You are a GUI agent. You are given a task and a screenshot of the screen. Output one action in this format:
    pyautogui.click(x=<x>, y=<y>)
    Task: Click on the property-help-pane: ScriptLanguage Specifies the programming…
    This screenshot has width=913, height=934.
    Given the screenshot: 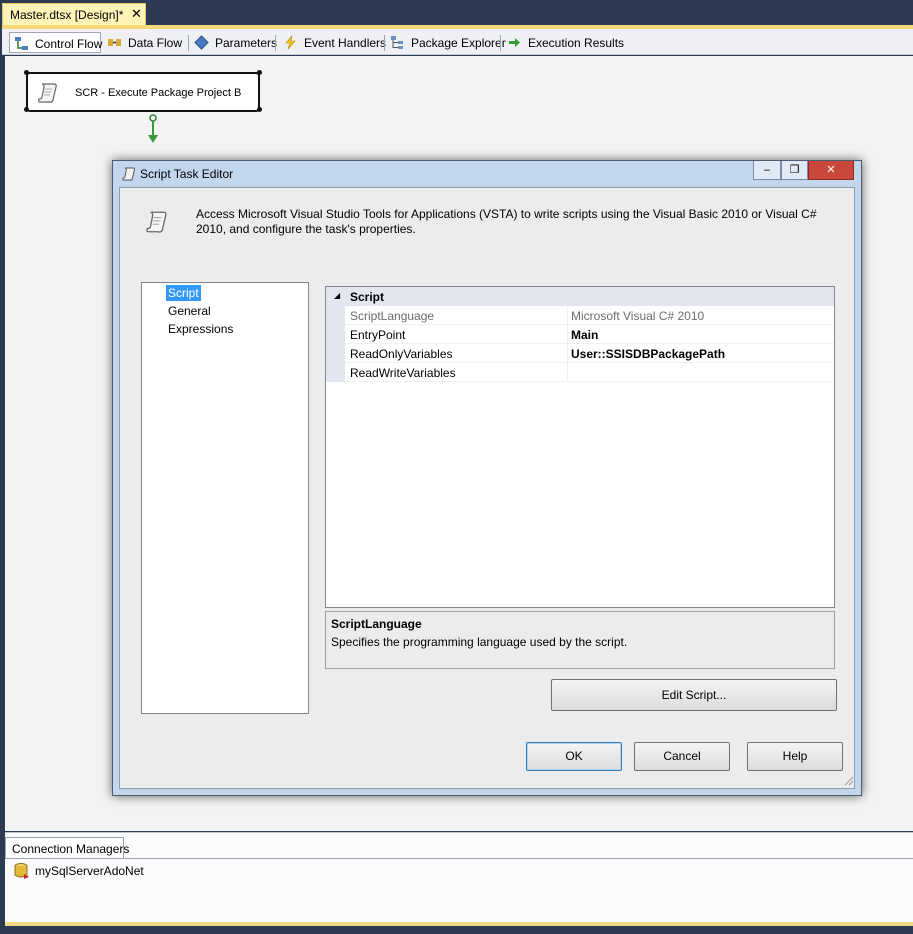 What is the action you would take?
    pyautogui.click(x=580, y=640)
    